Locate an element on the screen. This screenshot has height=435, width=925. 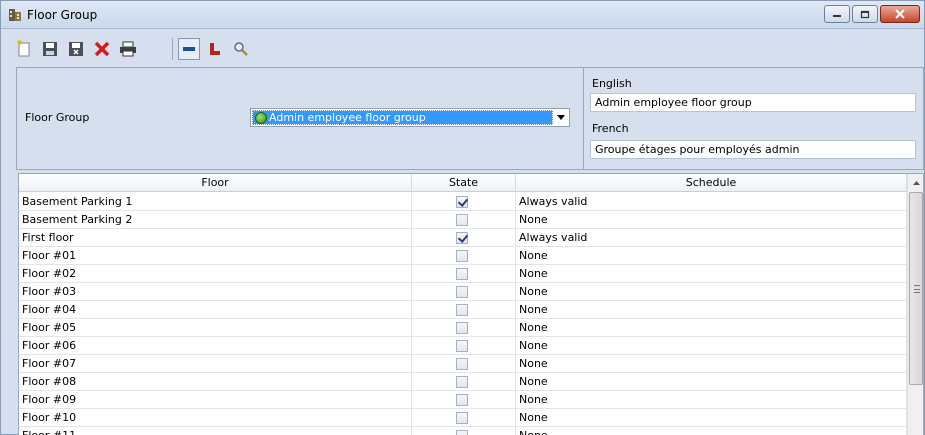
window-title: Floor Group is located at coordinates (62, 15).